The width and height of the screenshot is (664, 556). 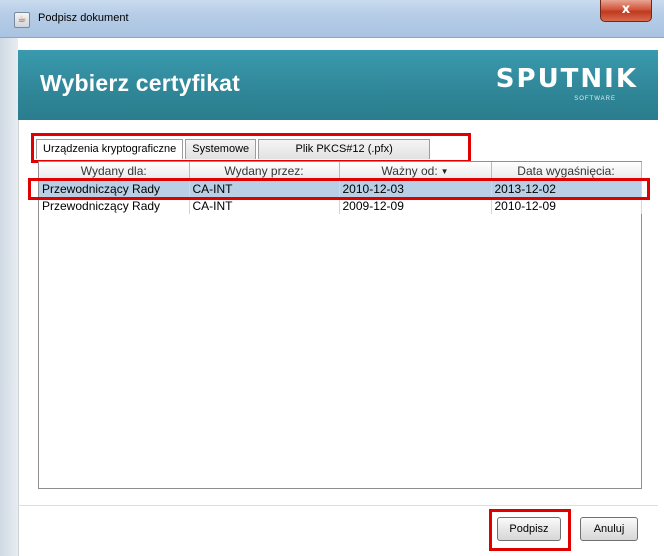 I want to click on tabs-highlight-box, so click(x=251, y=148).